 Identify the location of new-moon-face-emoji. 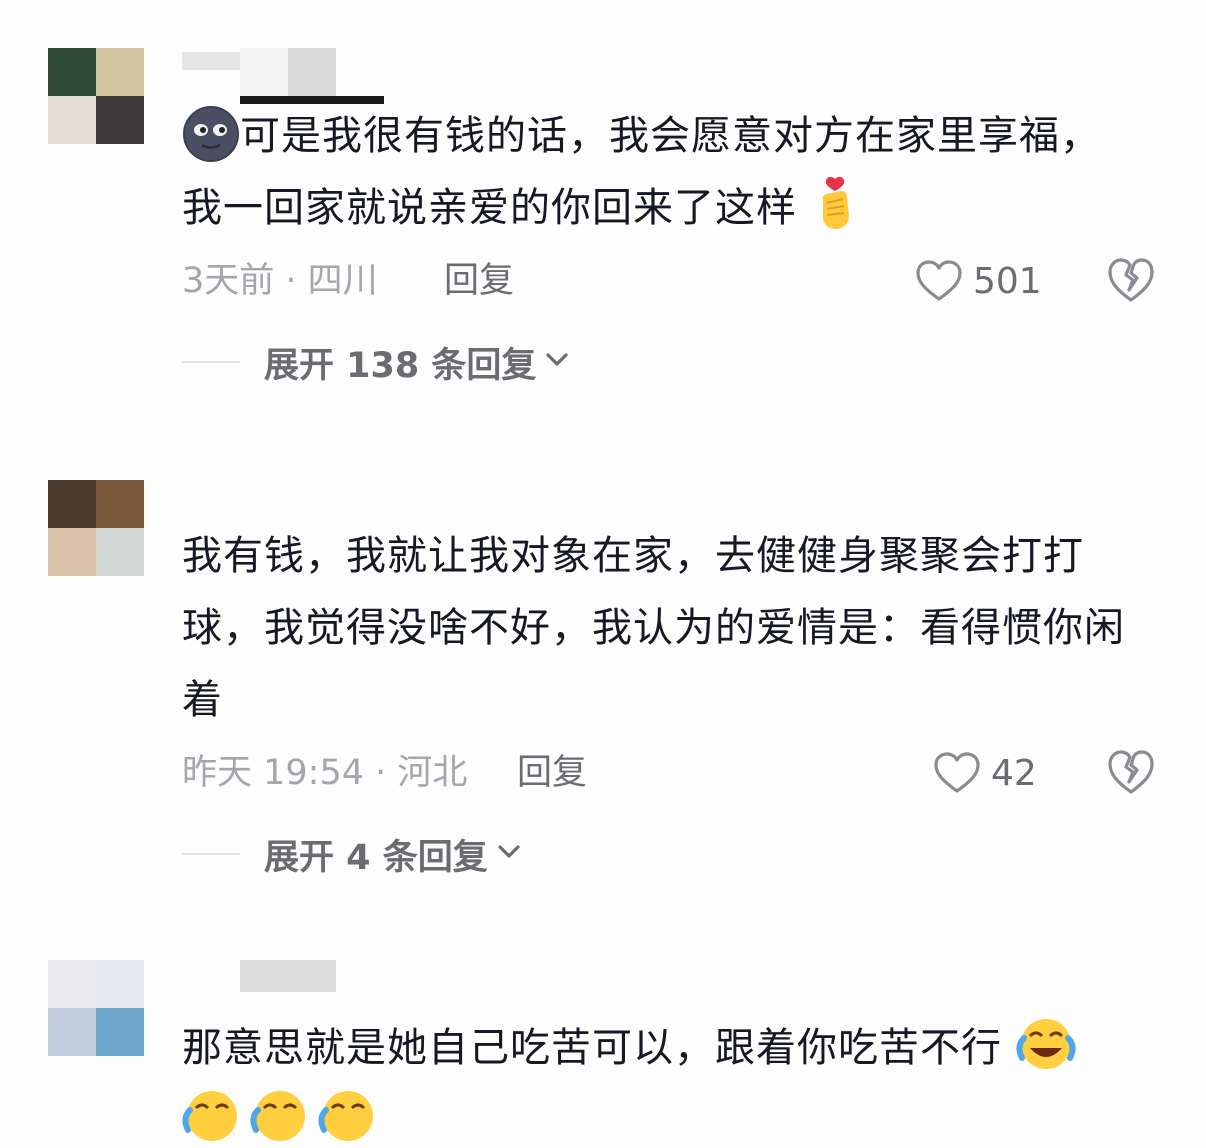
(211, 134).